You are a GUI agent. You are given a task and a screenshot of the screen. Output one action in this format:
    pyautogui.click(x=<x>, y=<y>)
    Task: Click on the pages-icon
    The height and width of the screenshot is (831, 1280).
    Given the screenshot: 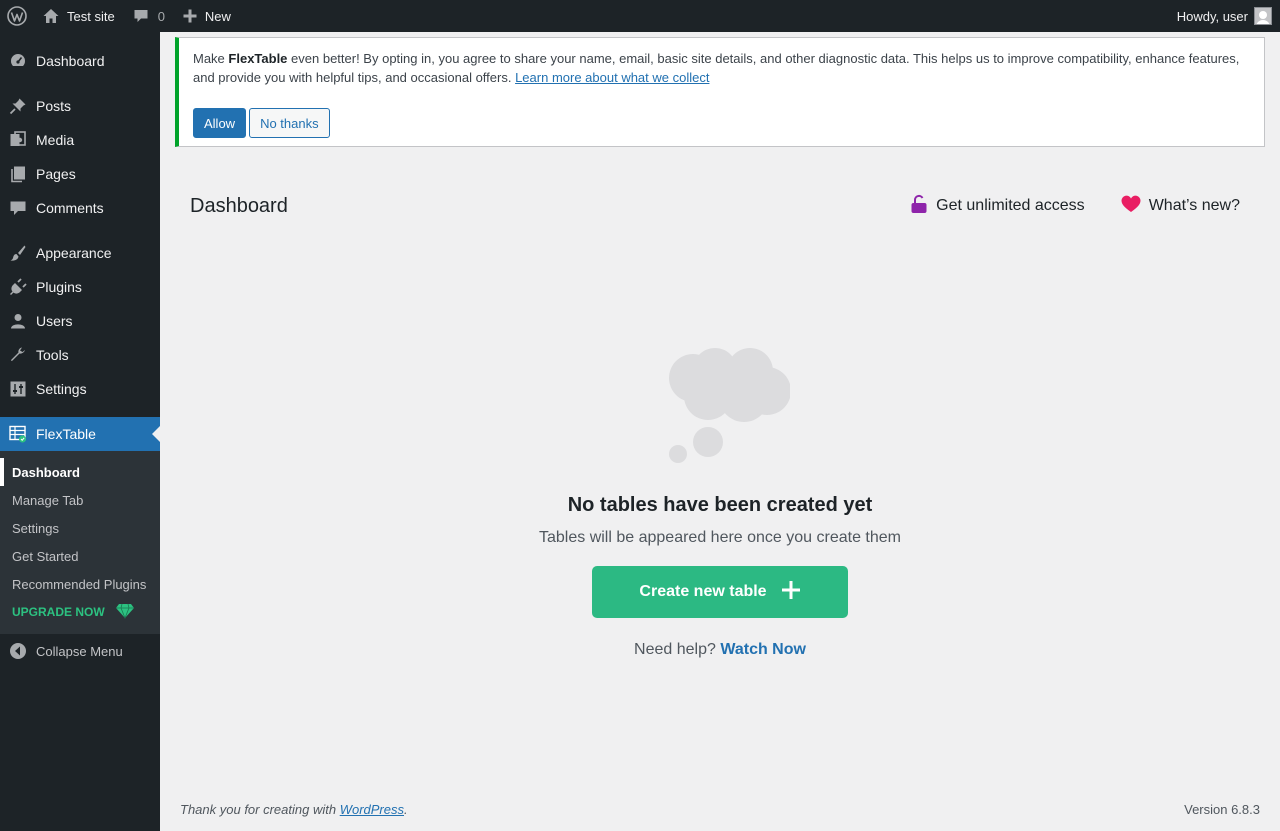 What is the action you would take?
    pyautogui.click(x=18, y=174)
    